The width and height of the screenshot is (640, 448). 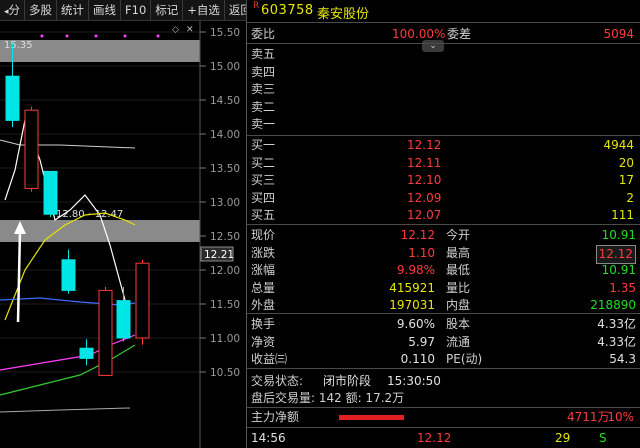 What do you see at coordinates (458, 324) in the screenshot?
I see `stat-label-2: 股本` at bounding box center [458, 324].